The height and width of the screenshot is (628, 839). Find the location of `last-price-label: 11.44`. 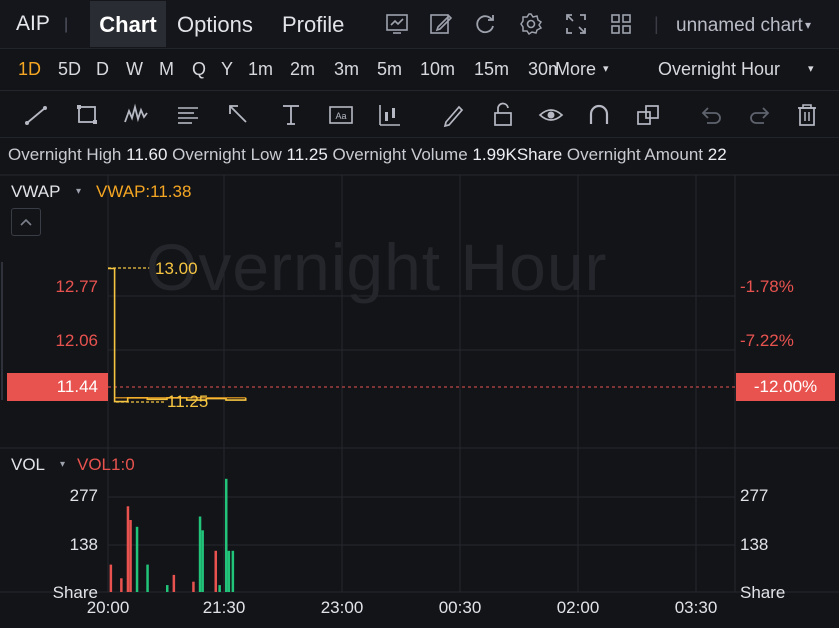

last-price-label: 11.44 is located at coordinates (57, 387).